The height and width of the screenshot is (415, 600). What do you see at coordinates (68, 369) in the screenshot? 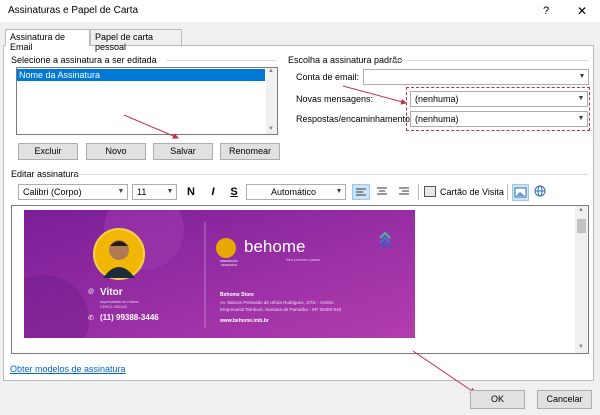
I see `get-templates-link: Obter modelos de assinatura` at bounding box center [68, 369].